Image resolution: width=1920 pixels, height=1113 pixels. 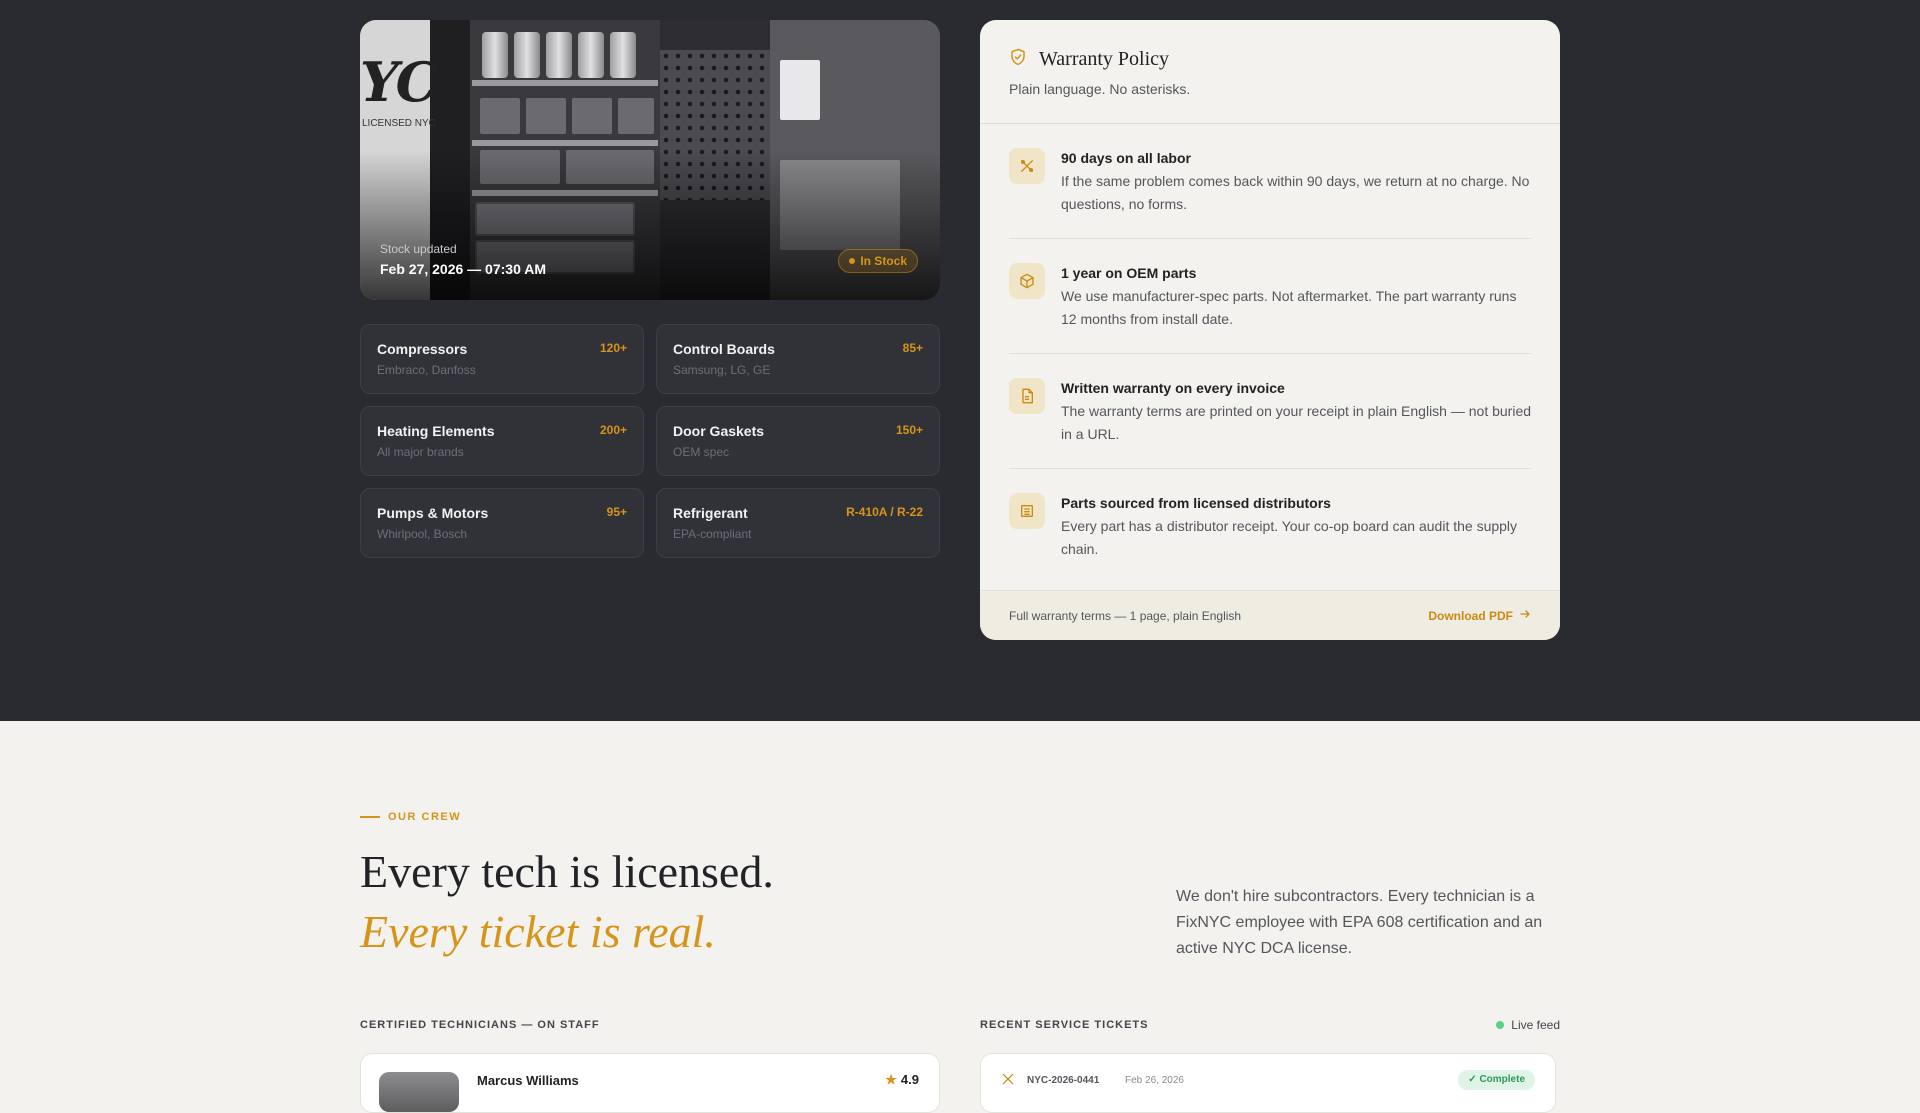 What do you see at coordinates (616, 512) in the screenshot?
I see `part-count: 95+` at bounding box center [616, 512].